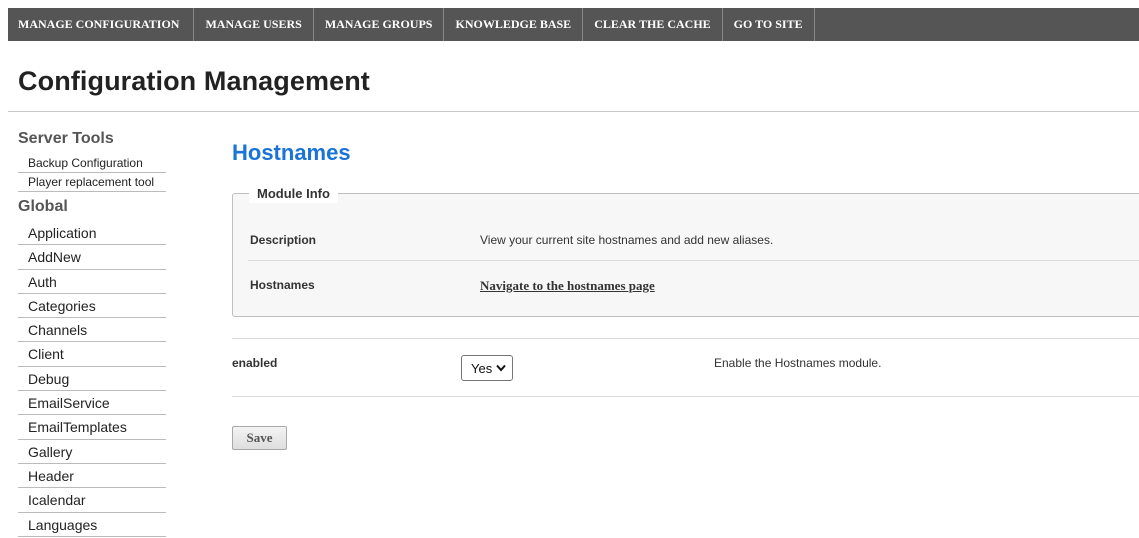 Image resolution: width=1139 pixels, height=538 pixels. What do you see at coordinates (92, 282) in the screenshot?
I see `sidebar-item-auth: Auth` at bounding box center [92, 282].